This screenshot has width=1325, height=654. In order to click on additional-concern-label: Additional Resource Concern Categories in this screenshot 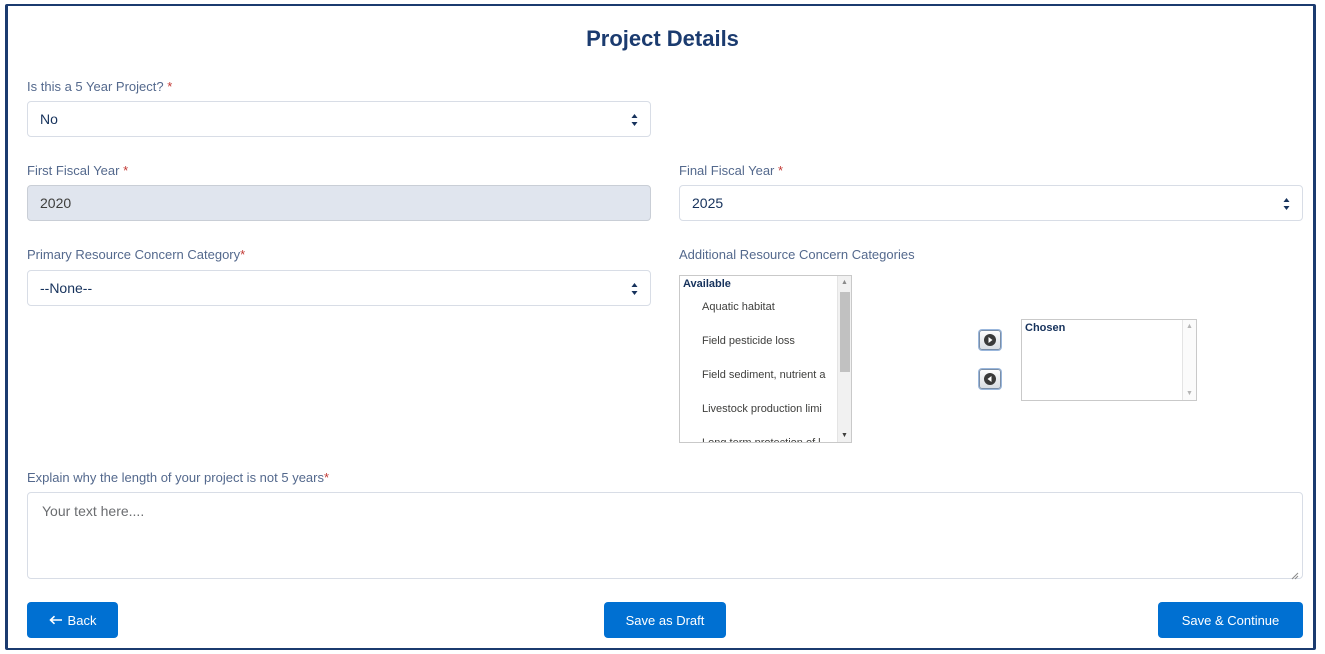, I will do `click(797, 254)`.